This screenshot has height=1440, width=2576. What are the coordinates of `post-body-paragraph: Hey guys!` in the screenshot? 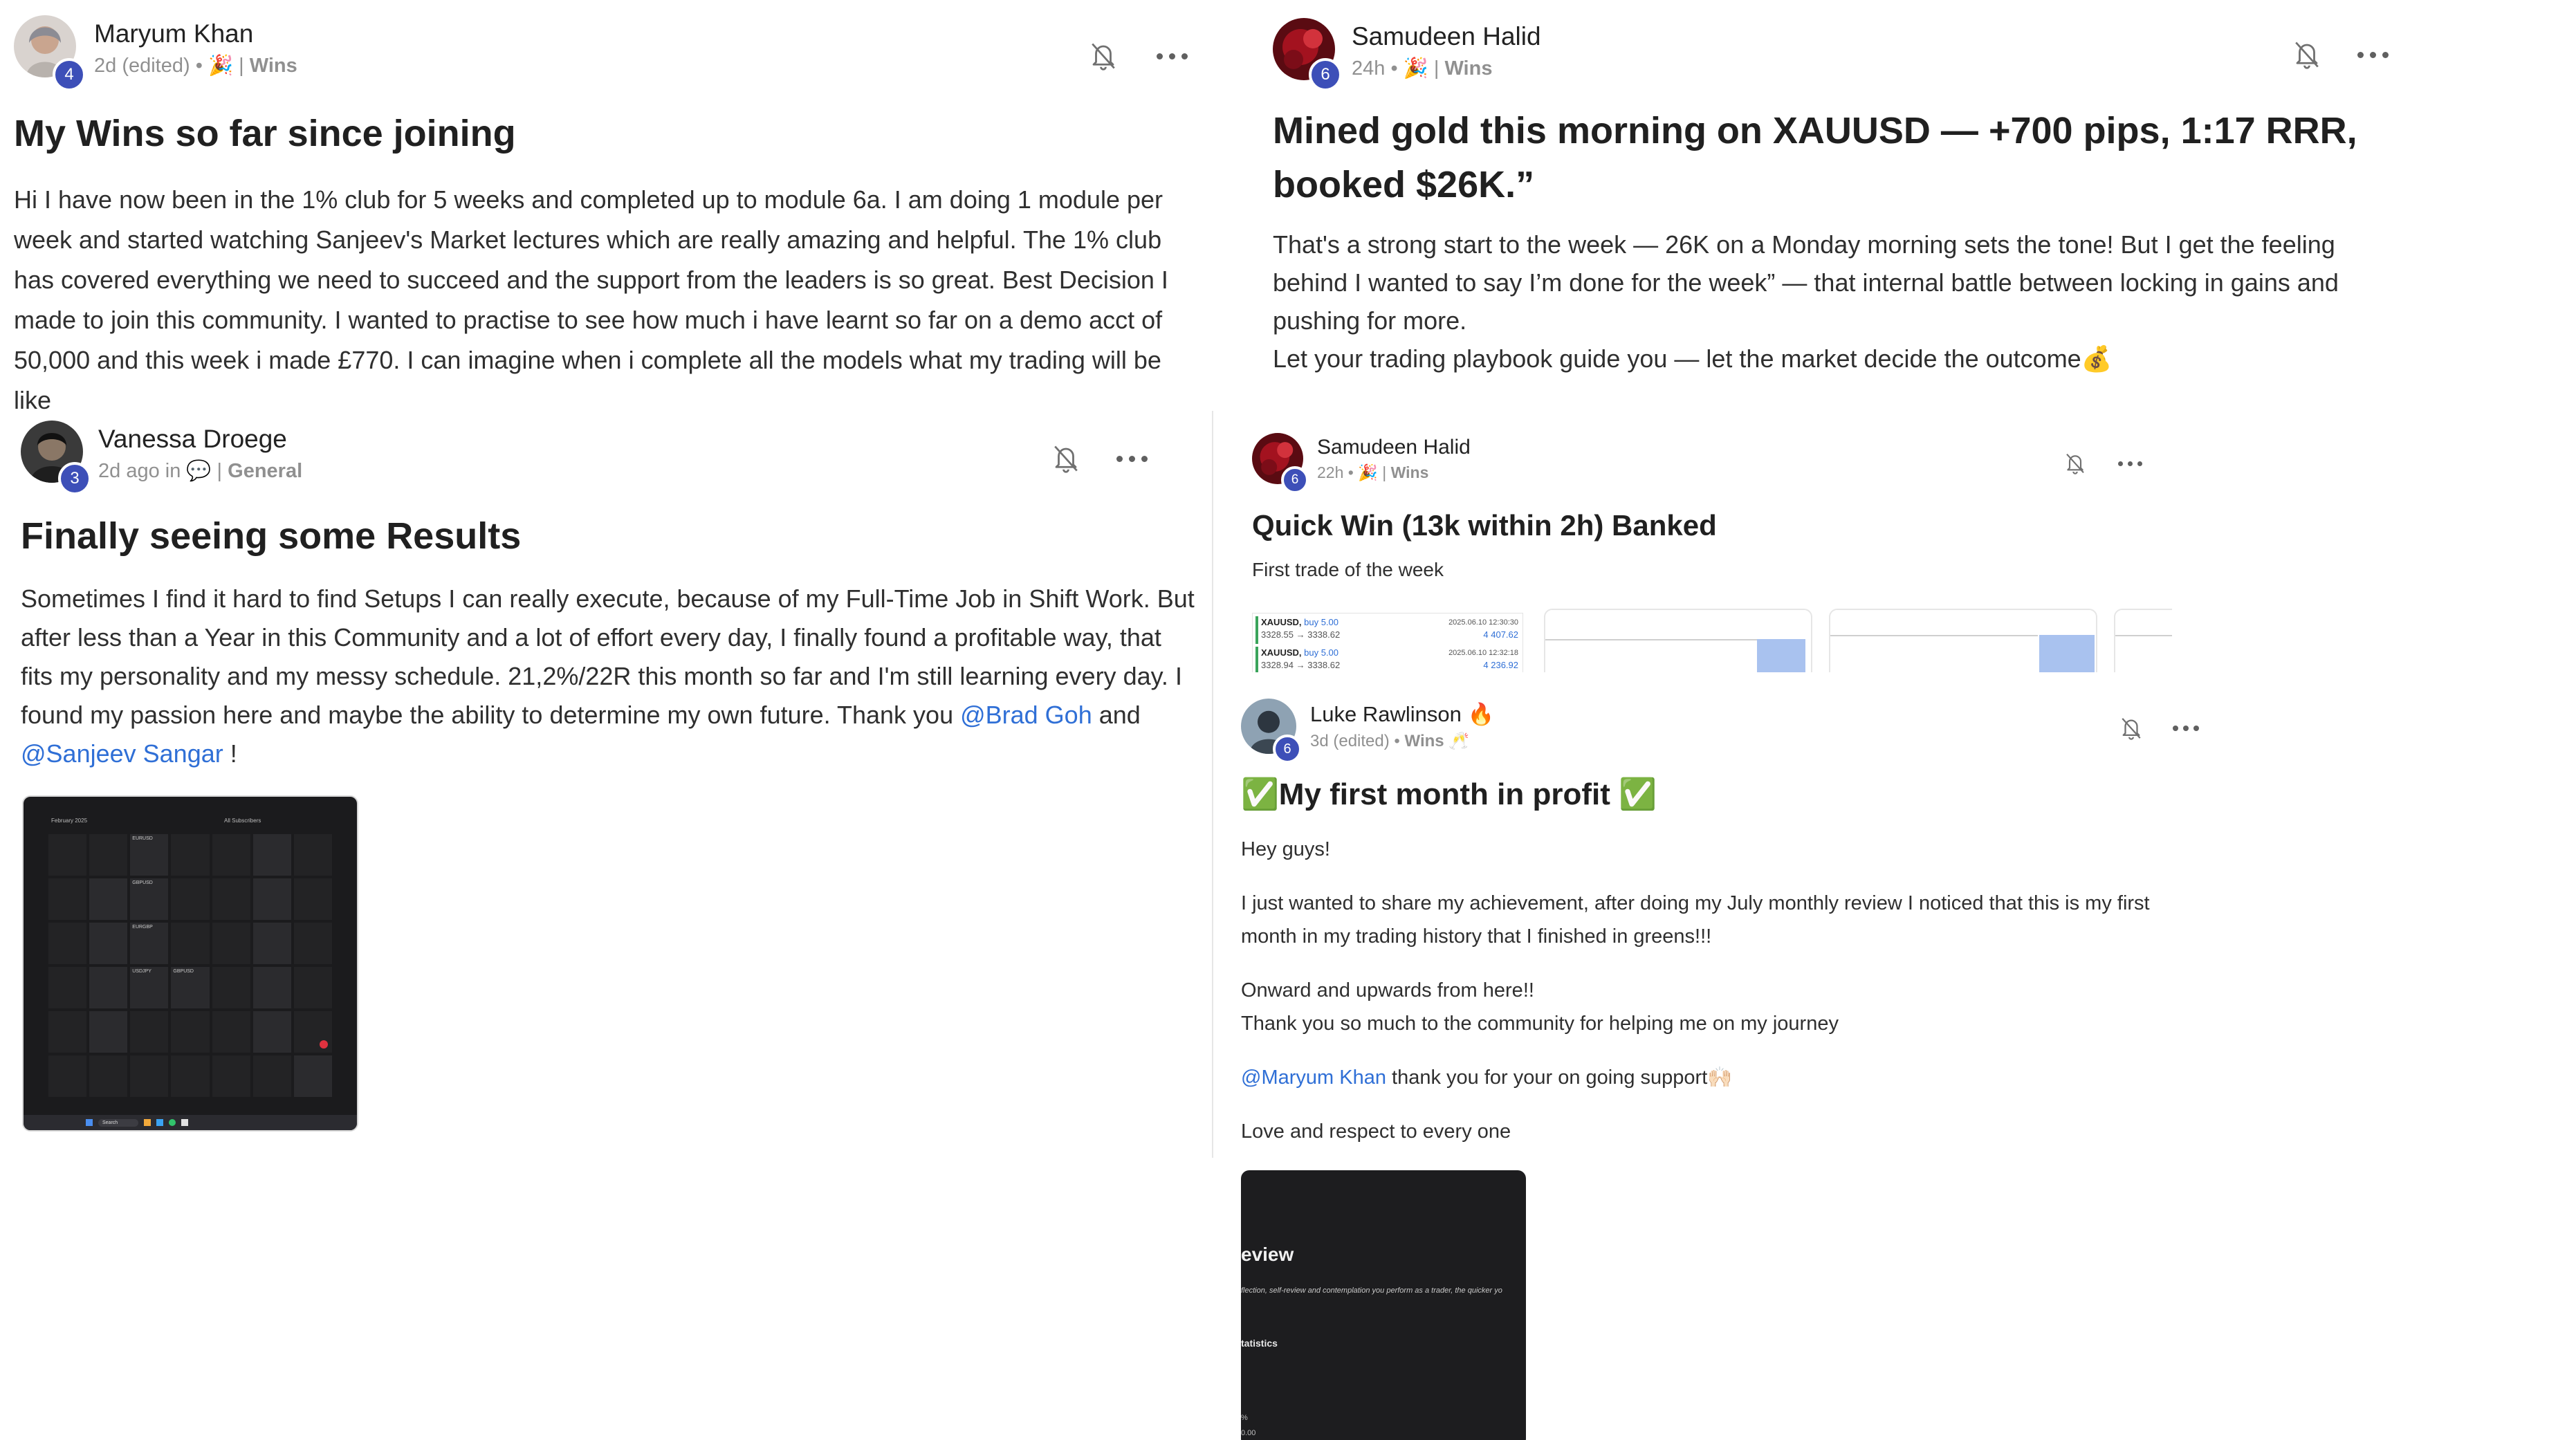 It's located at (1285, 849).